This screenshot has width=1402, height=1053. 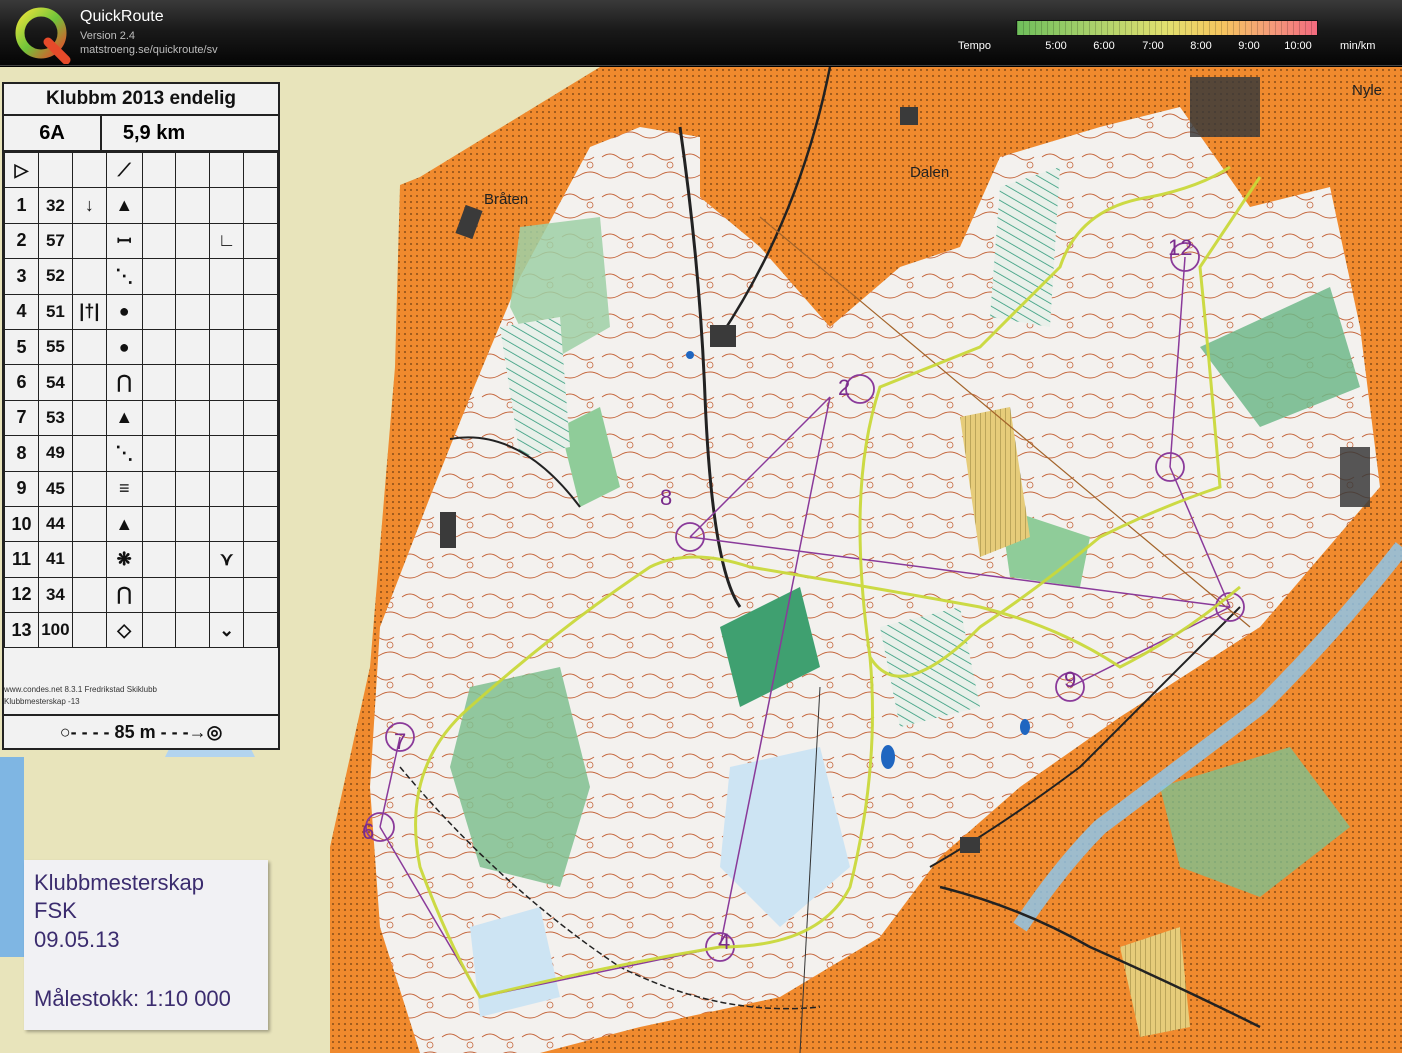 I want to click on description-row: 11 41 ❋ ⋎, so click(x=141, y=559).